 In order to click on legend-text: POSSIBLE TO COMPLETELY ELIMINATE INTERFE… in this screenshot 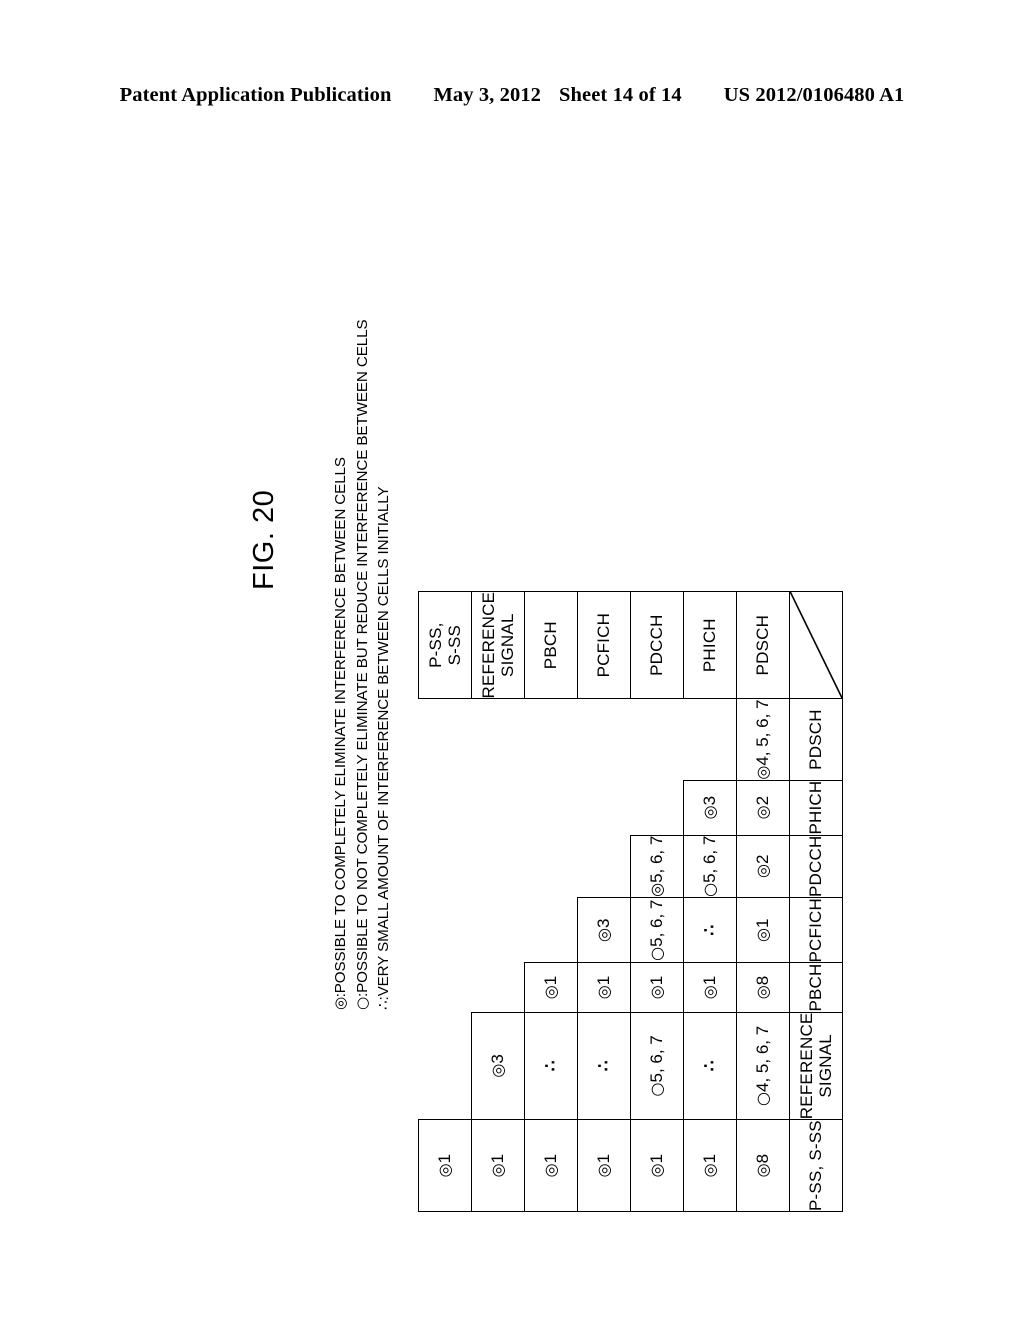, I will do `click(340, 725)`.